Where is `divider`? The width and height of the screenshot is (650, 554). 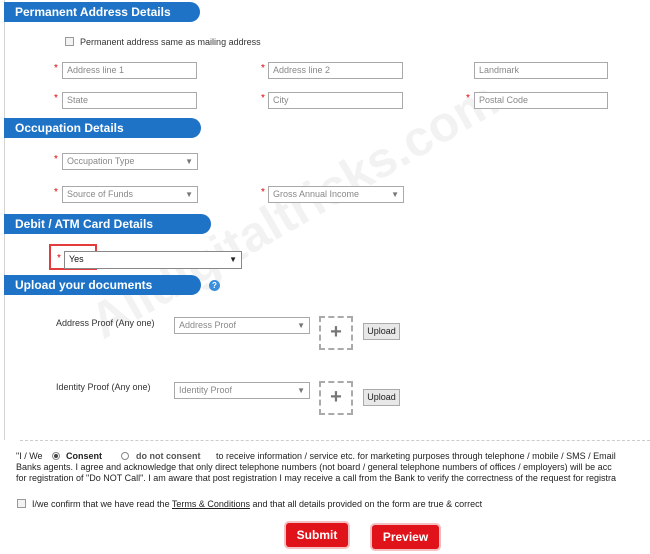
divider is located at coordinates (335, 440).